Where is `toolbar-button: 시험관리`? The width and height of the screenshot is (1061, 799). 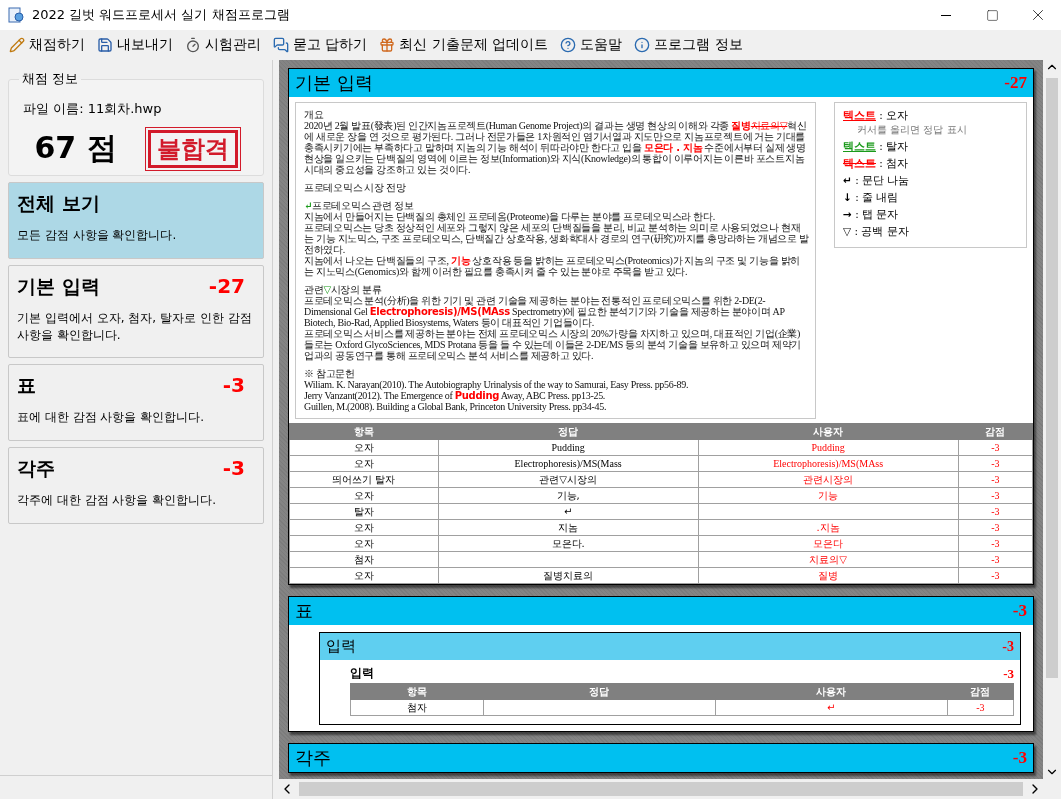 toolbar-button: 시험관리 is located at coordinates (223, 45).